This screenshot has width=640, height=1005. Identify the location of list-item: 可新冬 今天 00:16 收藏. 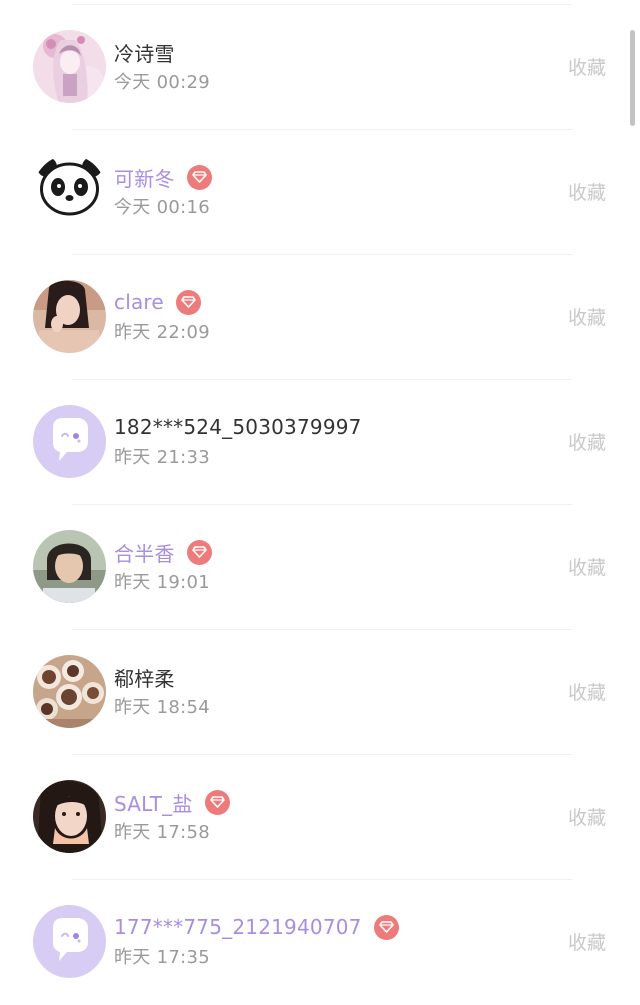
(320, 193).